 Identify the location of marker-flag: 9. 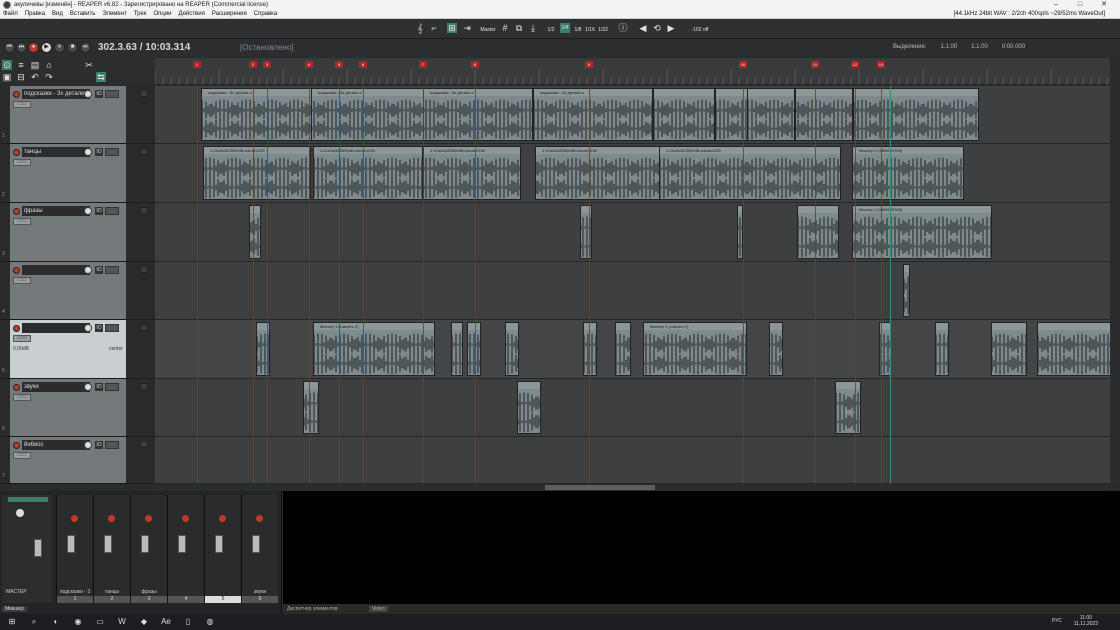
(589, 64).